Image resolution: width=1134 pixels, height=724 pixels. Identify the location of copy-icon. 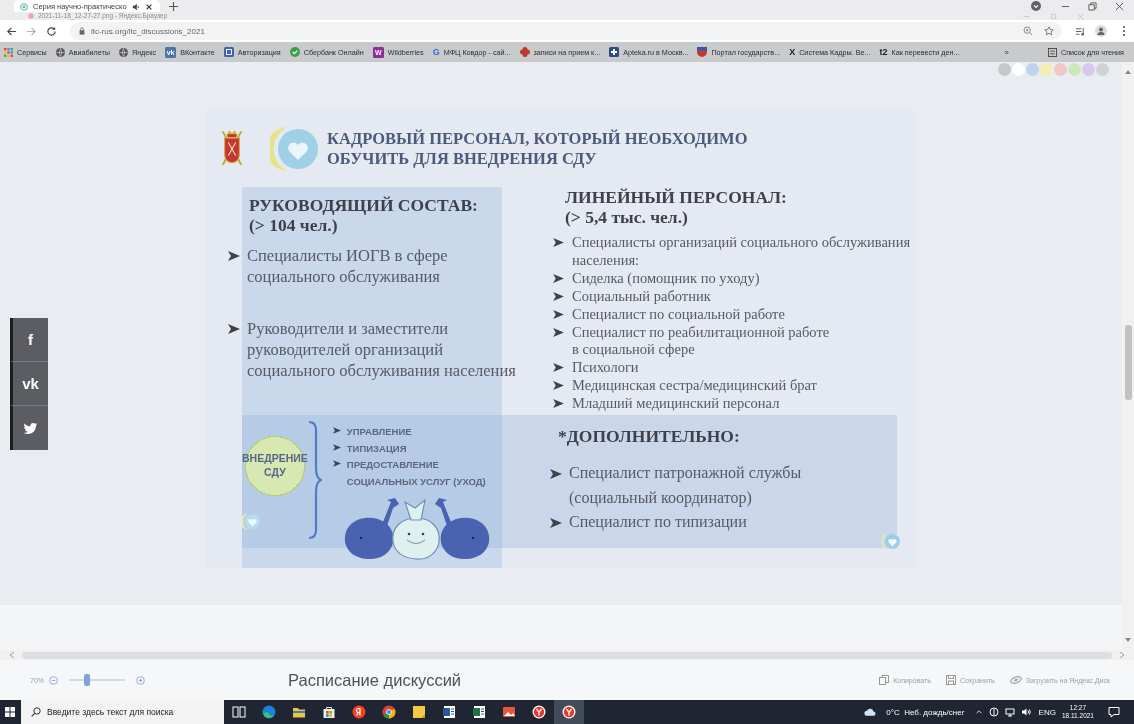
(884, 680).